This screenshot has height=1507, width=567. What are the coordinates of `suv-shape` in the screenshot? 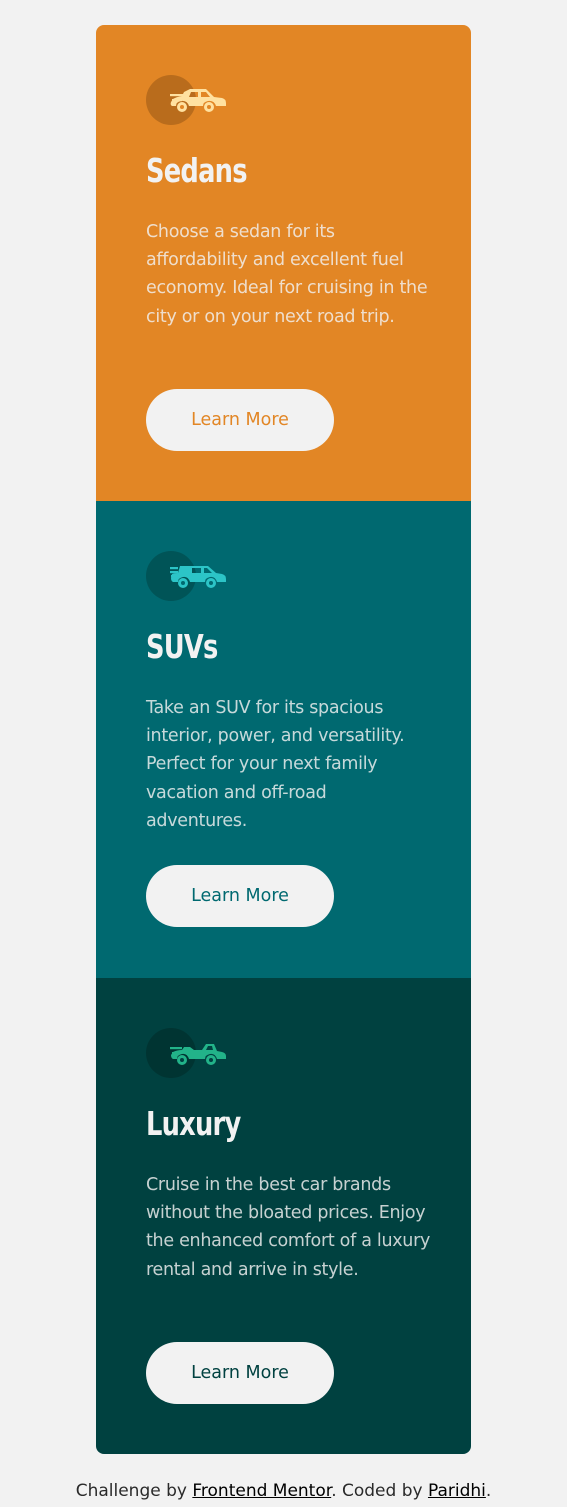 It's located at (198, 577).